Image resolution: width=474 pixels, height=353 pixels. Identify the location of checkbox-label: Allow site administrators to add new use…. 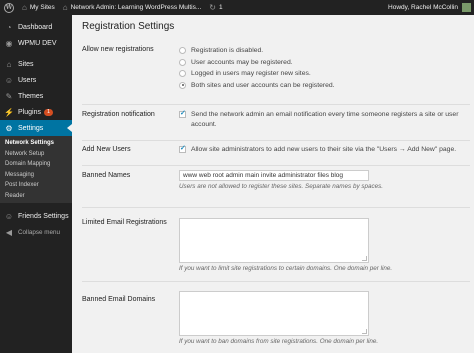
(324, 149).